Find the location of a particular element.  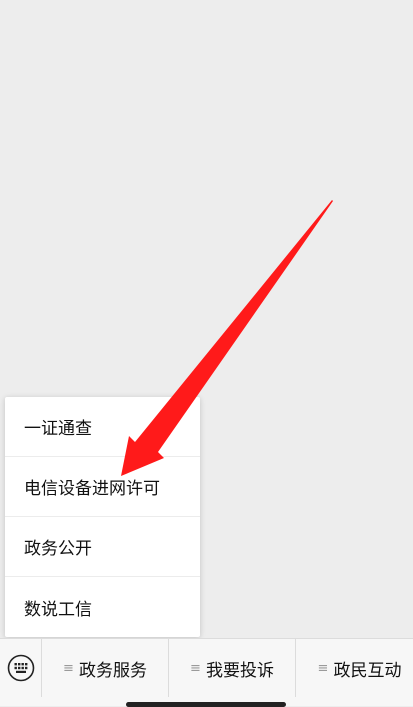

menu-item-telecom-equipment-license: 电信设备进网许可 is located at coordinates (102, 487).